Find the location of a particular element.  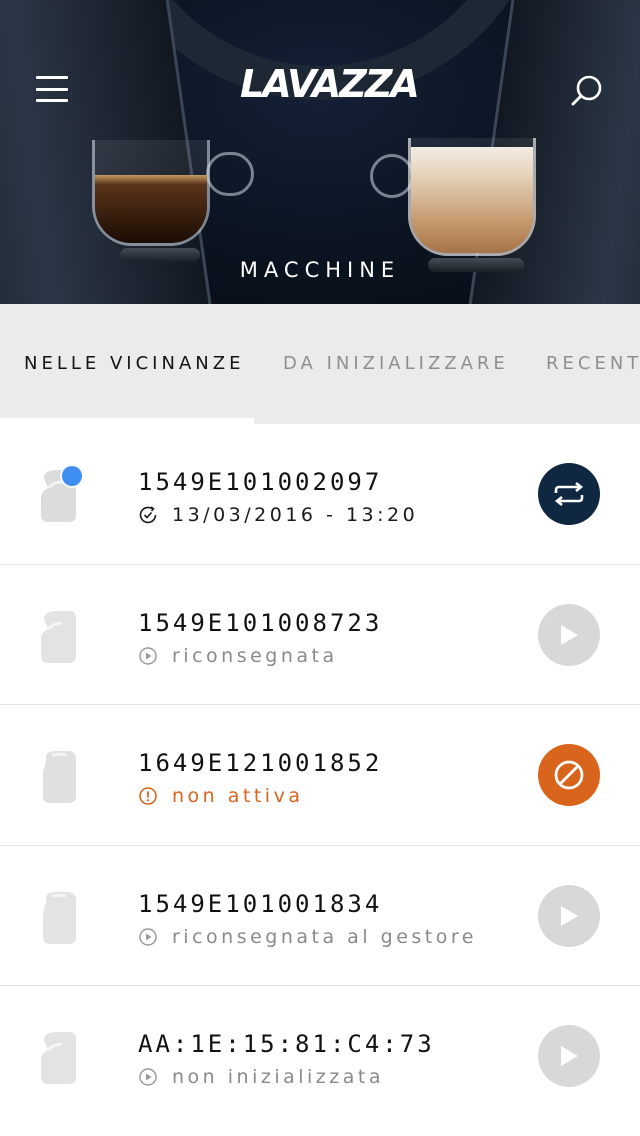

brand-logo: LAVAZZA is located at coordinates (330, 84).